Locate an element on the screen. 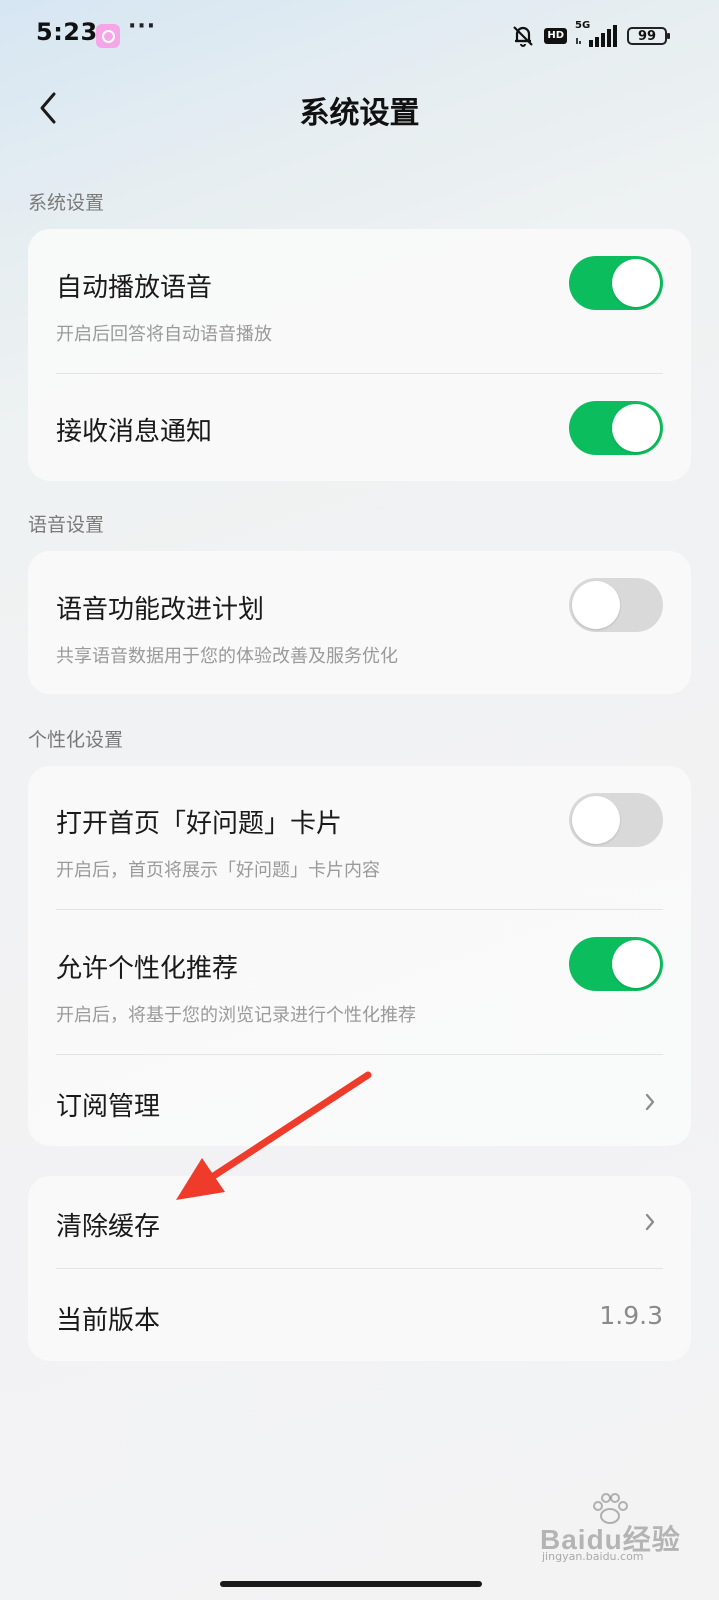  section-label-voice: 语音设置 is located at coordinates (66, 525).